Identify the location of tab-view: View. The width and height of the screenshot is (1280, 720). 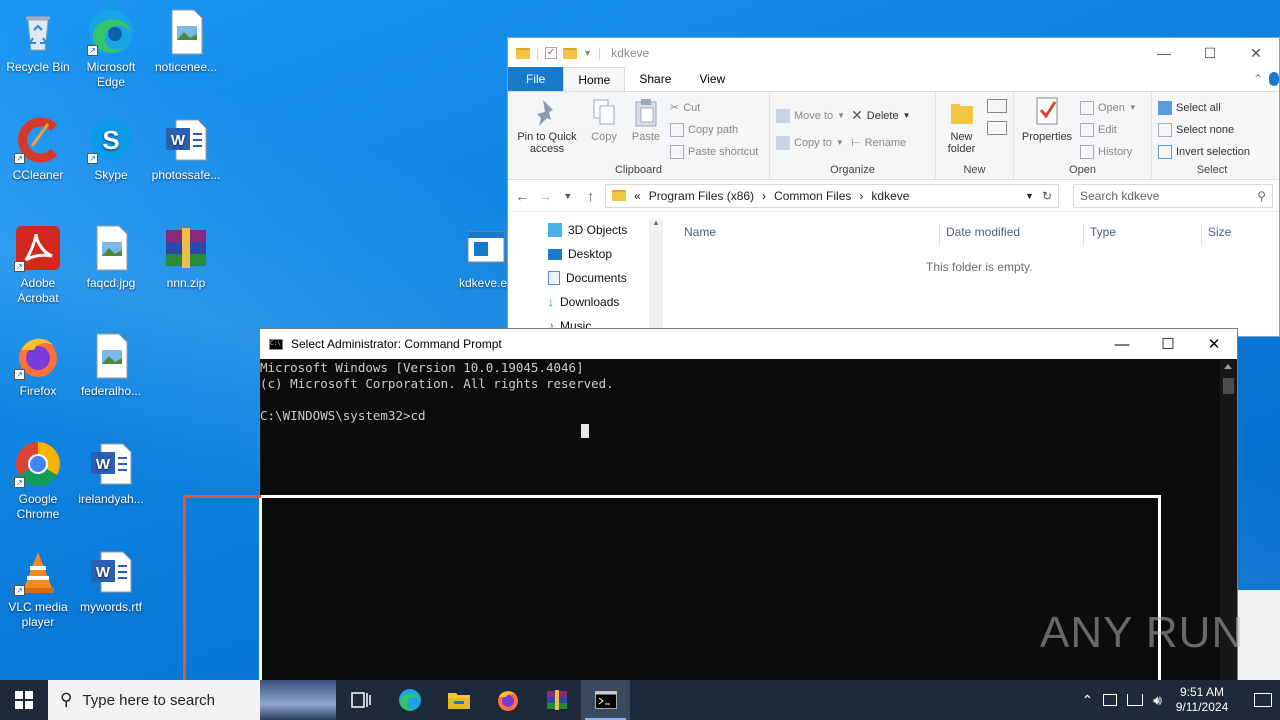
(712, 79).